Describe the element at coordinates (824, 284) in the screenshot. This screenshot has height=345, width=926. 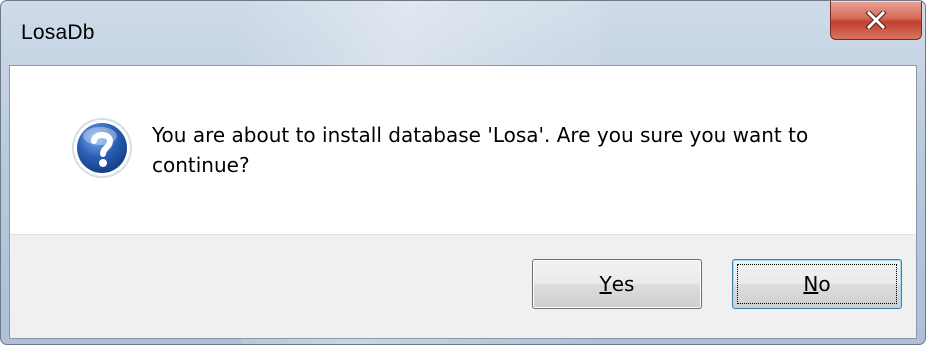
I see `no-label-rest: o` at that location.